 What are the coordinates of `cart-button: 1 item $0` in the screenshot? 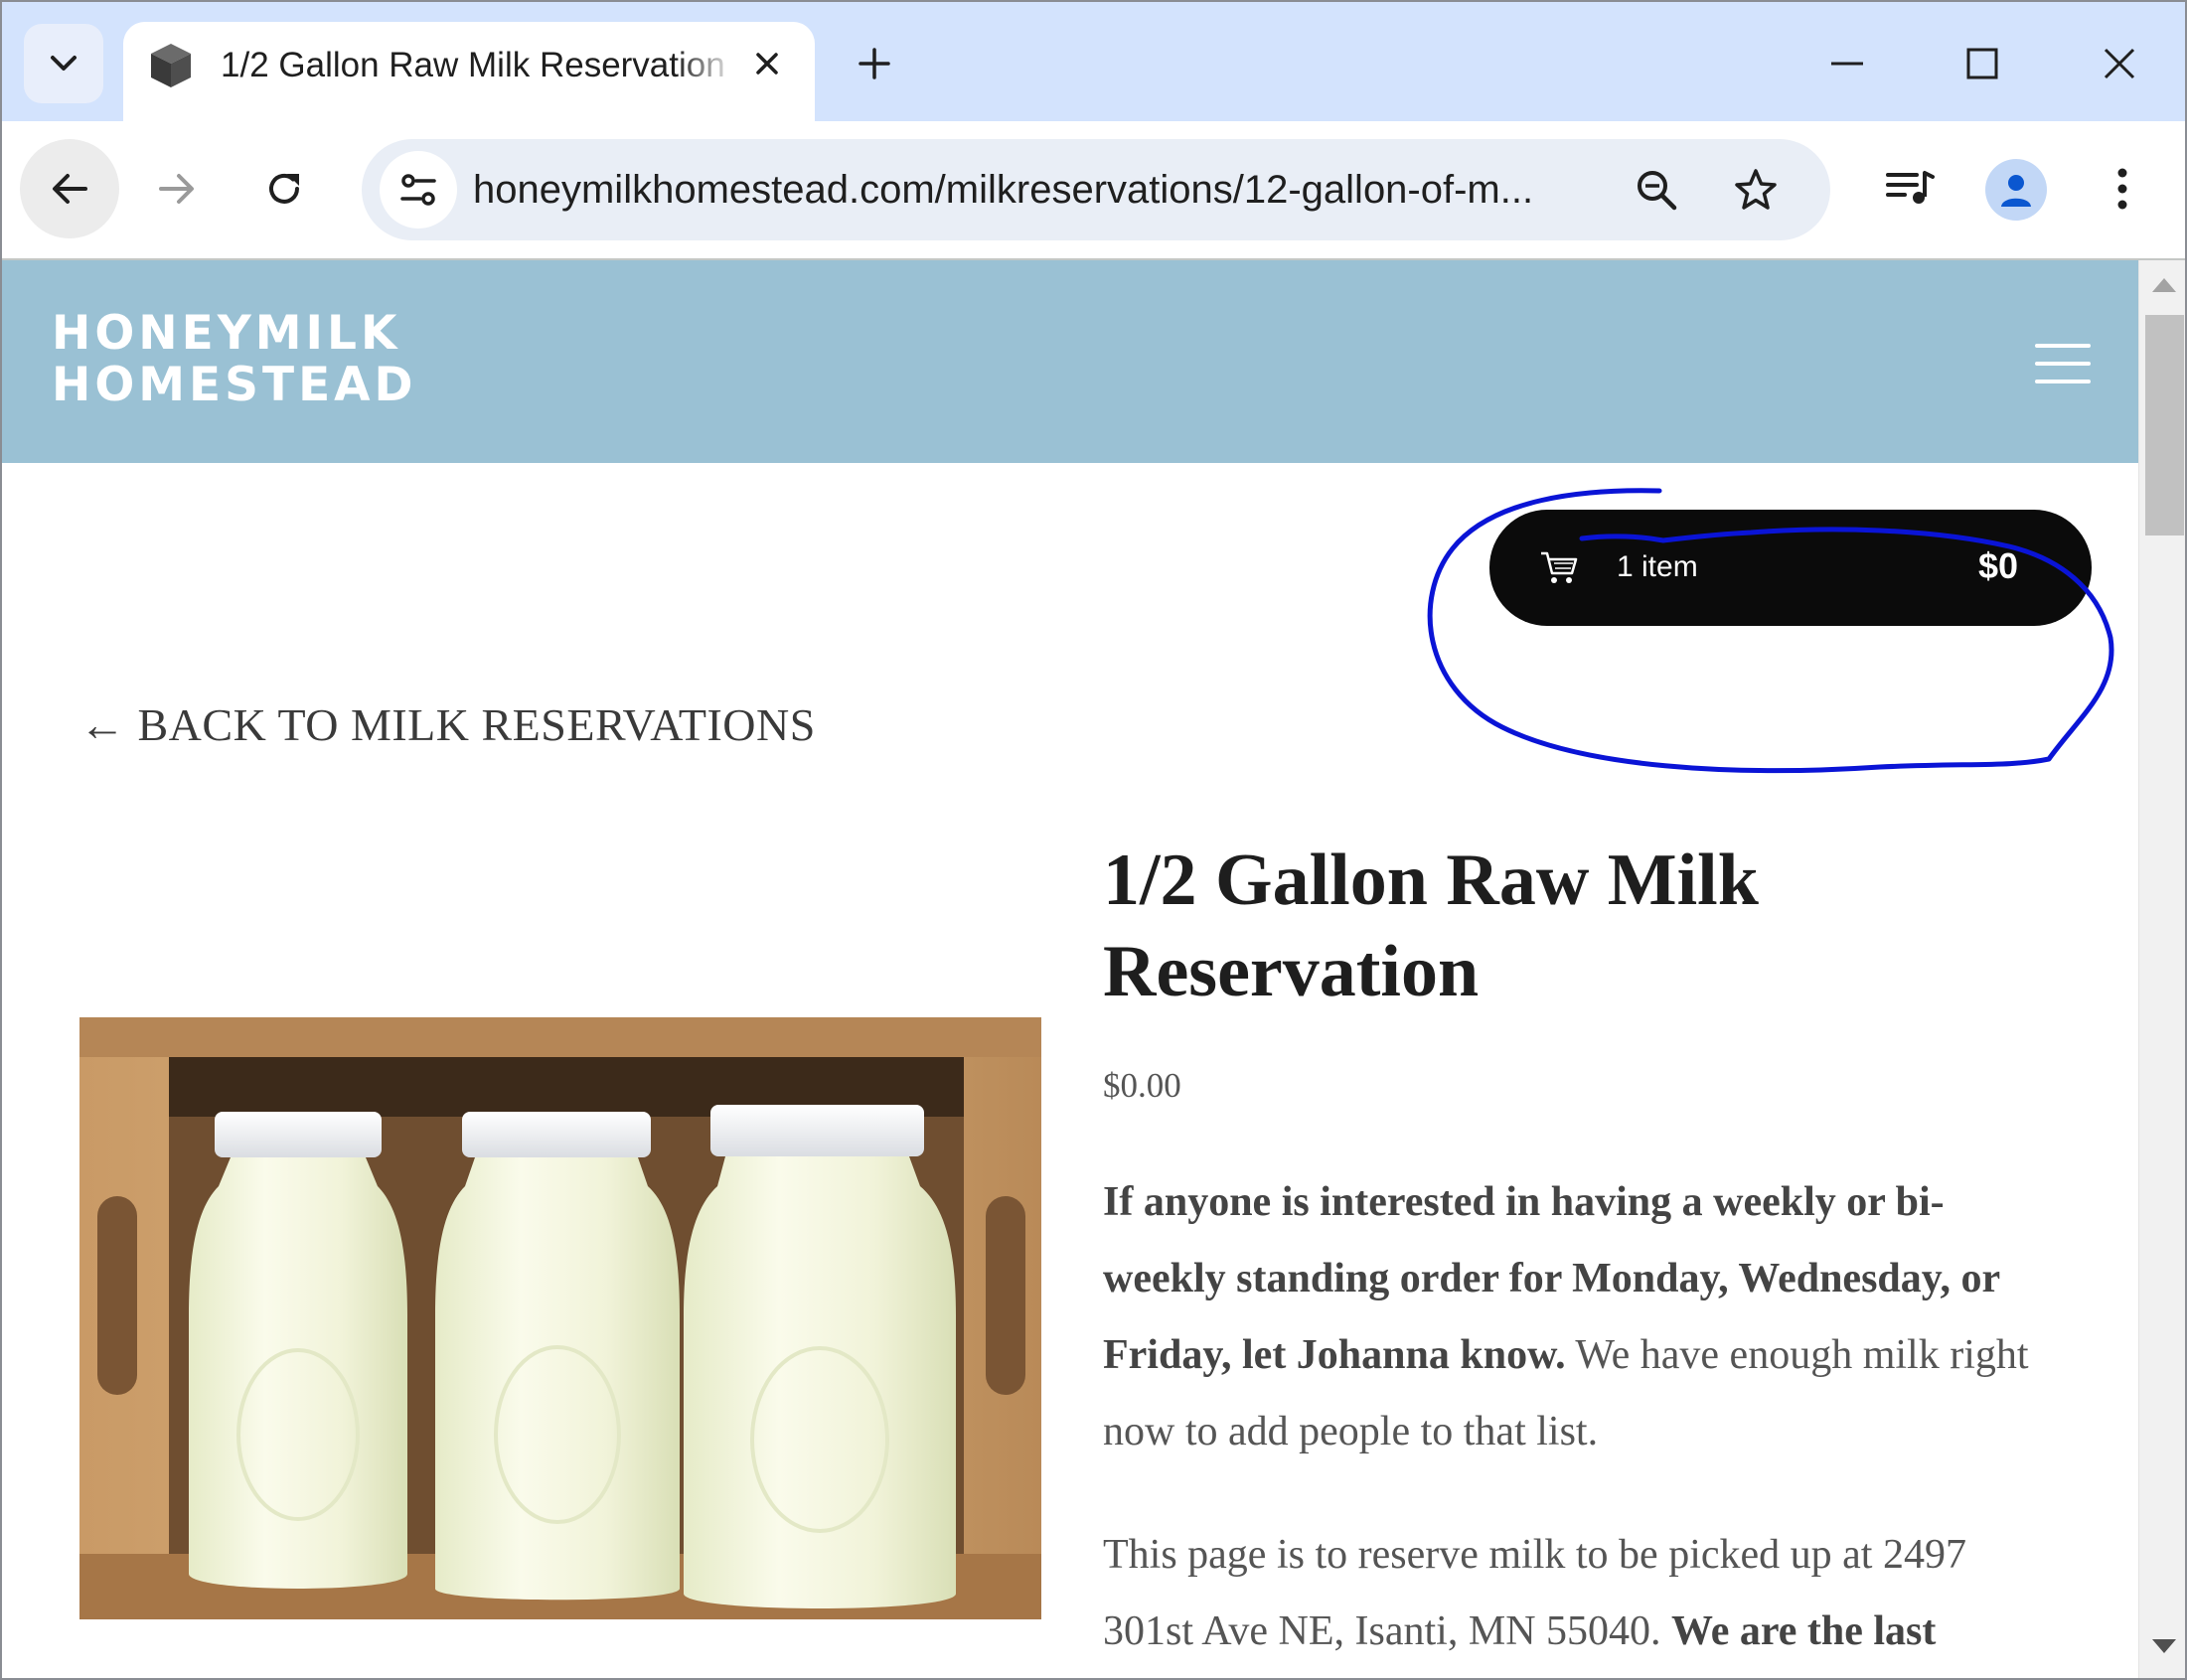 It's located at (1791, 568).